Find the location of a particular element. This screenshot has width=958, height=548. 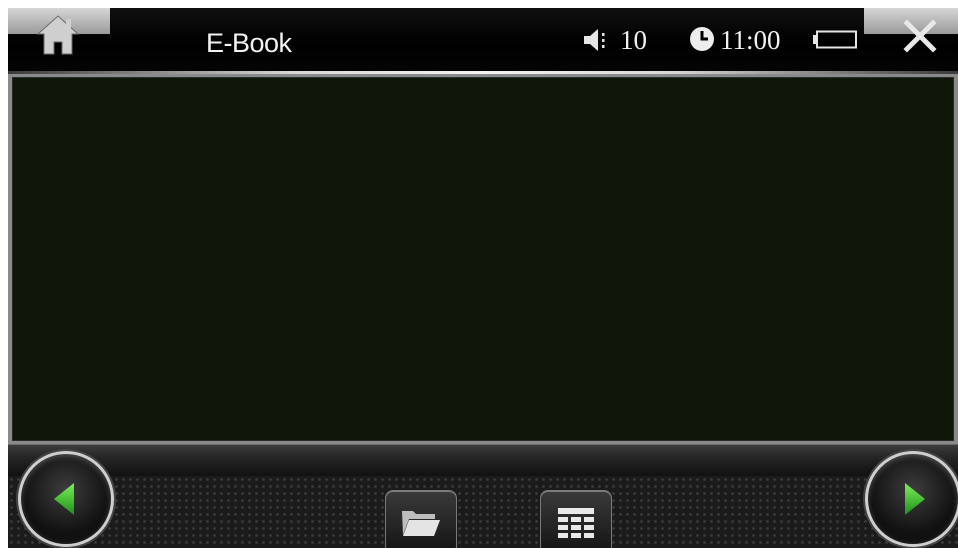

close-icon is located at coordinates (920, 36).